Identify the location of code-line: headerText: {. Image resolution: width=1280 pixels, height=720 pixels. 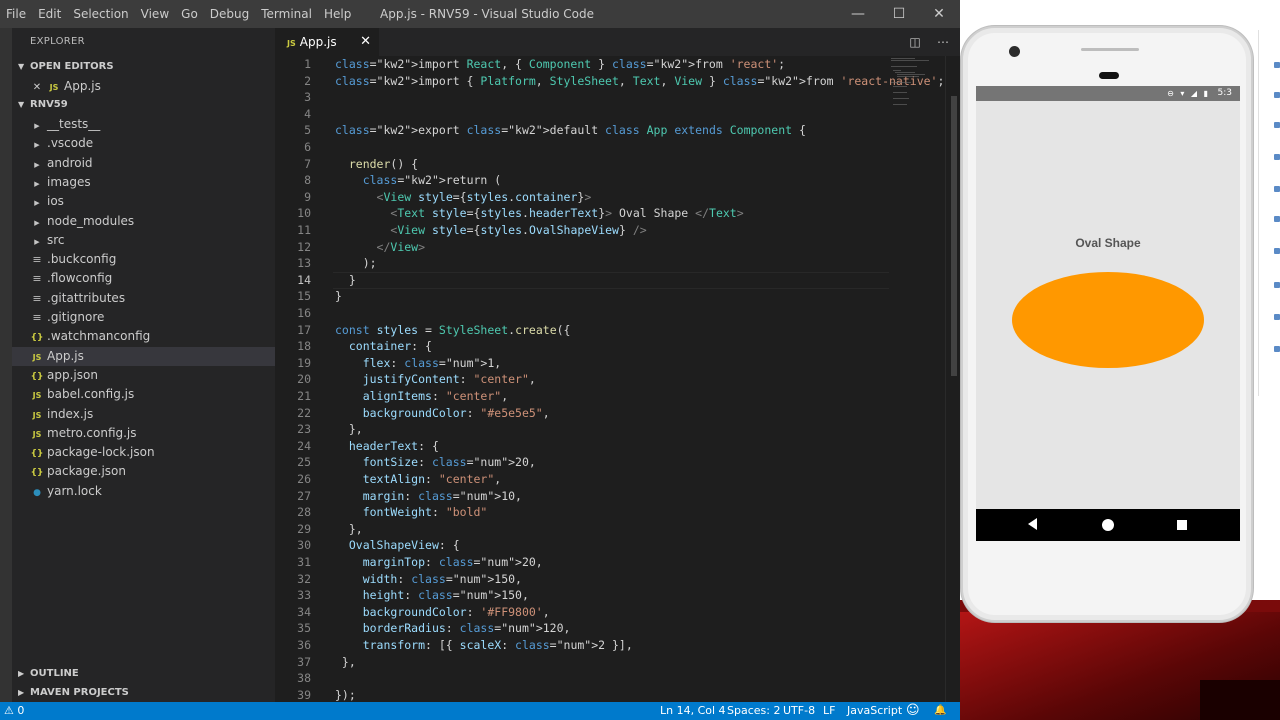
(387, 446).